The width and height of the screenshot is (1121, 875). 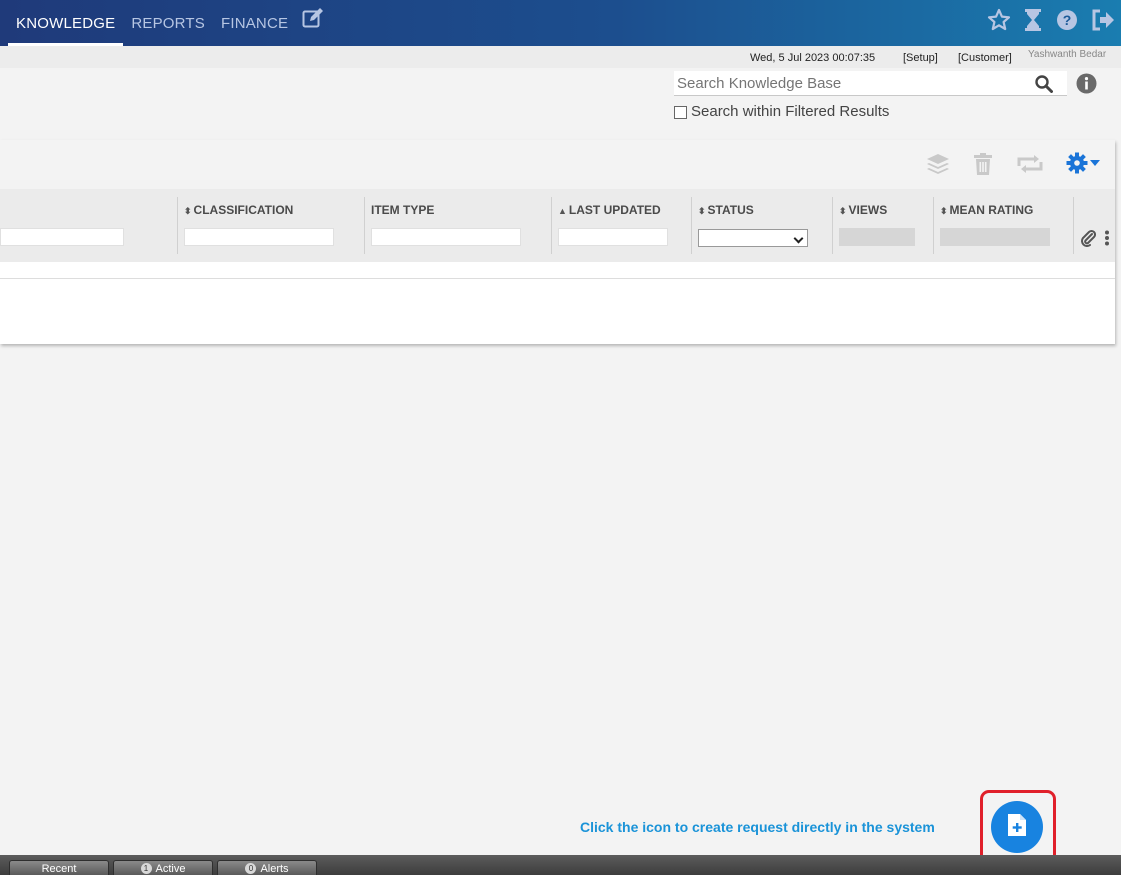 What do you see at coordinates (251, 868) in the screenshot?
I see `alerts-count-badge: 0` at bounding box center [251, 868].